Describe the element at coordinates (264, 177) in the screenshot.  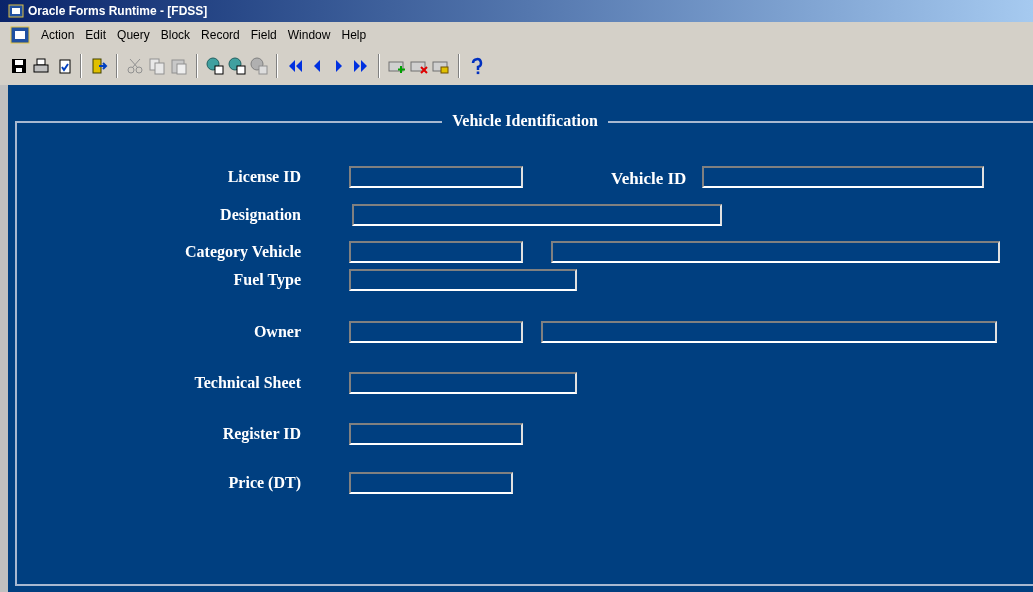
I see `field-label: License ID` at that location.